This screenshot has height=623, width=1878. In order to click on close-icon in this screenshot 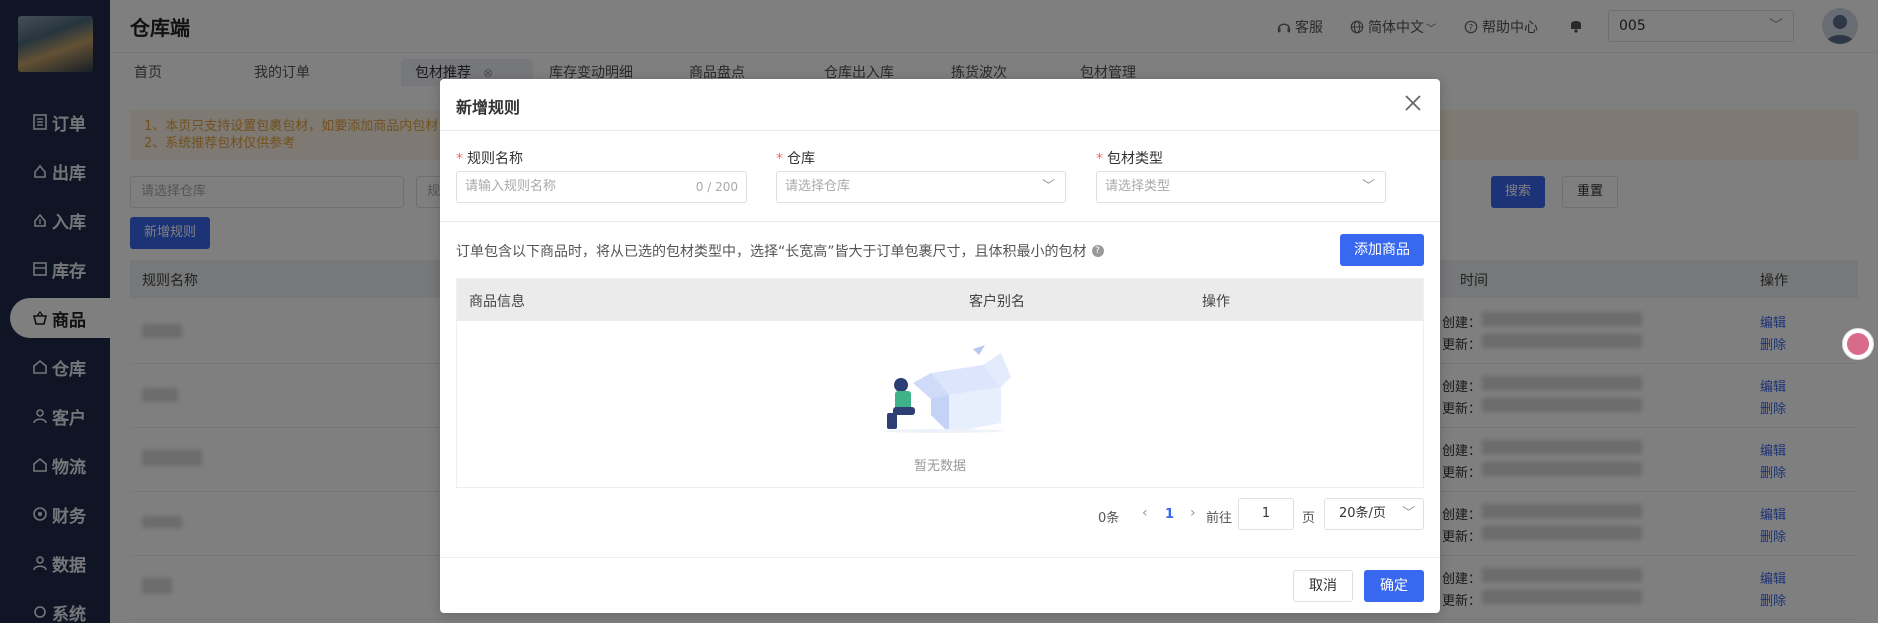, I will do `click(1413, 103)`.